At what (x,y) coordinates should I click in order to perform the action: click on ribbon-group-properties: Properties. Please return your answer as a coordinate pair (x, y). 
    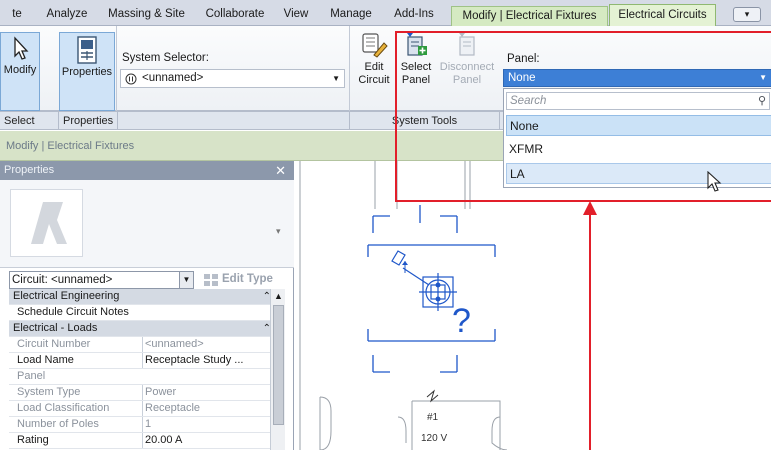
    Looking at the image, I should click on (87, 120).